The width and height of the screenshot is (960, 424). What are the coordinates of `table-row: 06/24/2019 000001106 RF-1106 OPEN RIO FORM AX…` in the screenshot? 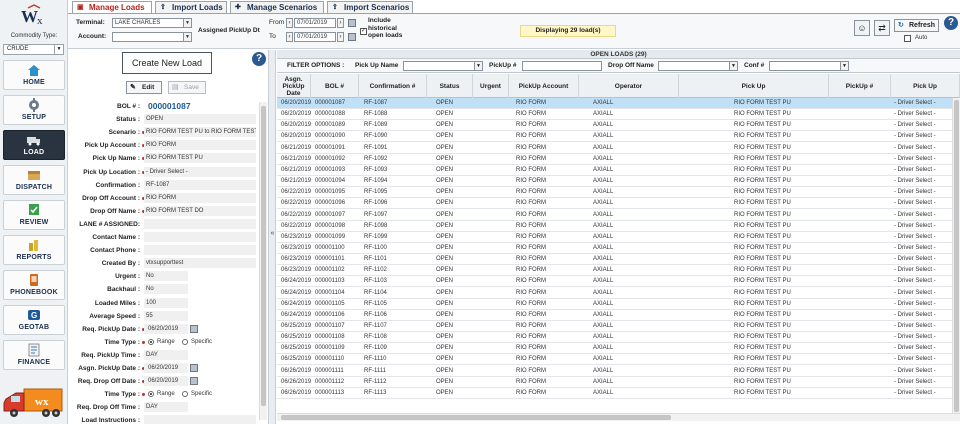 It's located at (614, 315).